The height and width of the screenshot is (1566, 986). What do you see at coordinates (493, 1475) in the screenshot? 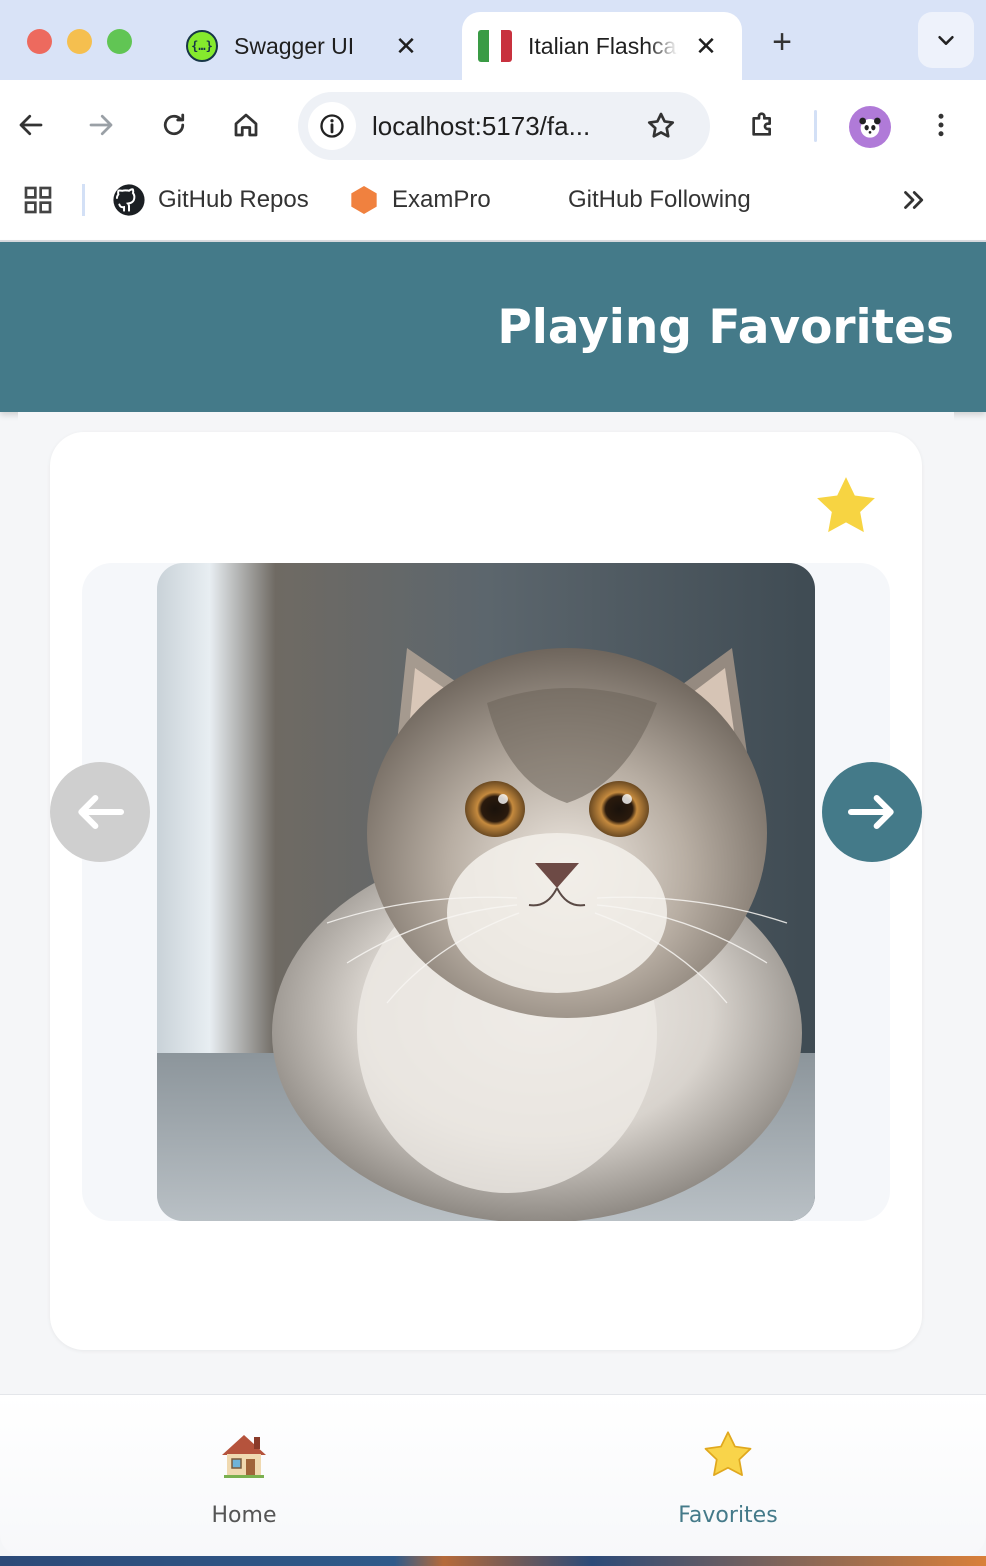
I see `bottom-nav: Home Favorites` at bounding box center [493, 1475].